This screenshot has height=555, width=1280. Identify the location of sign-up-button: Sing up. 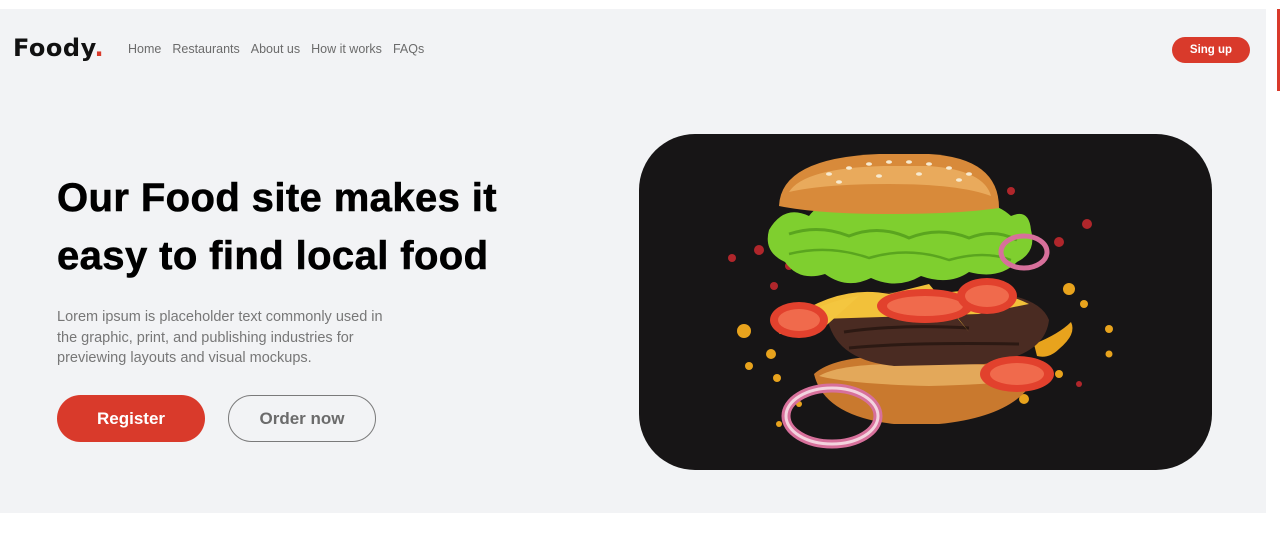
(1211, 50).